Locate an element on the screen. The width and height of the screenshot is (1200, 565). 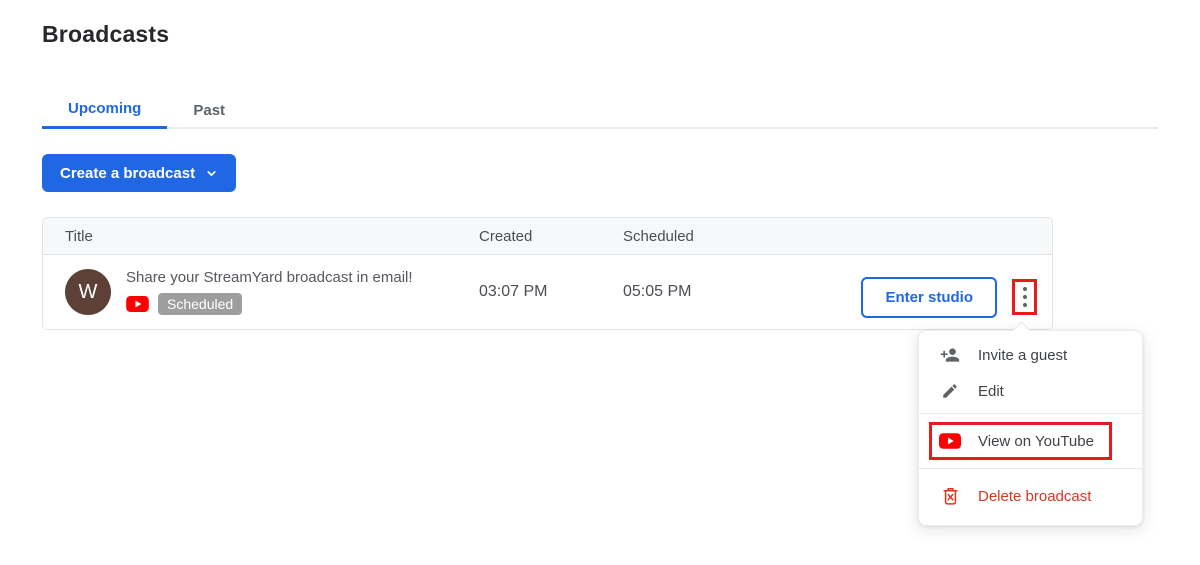
menu-item-delete-broadcast: Delete broadcast is located at coordinates (1030, 496).